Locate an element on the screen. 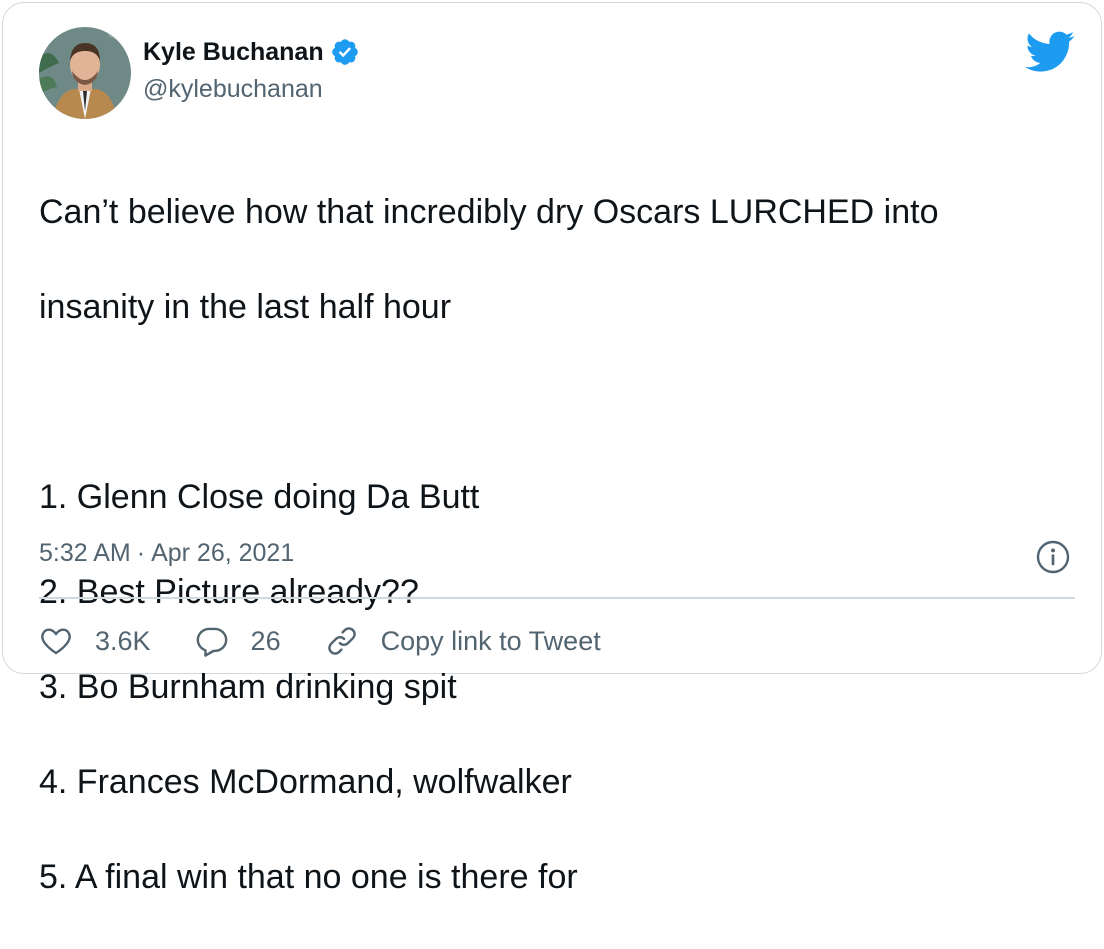  copy-link-button: Copy link to Tweet is located at coordinates (463, 641).